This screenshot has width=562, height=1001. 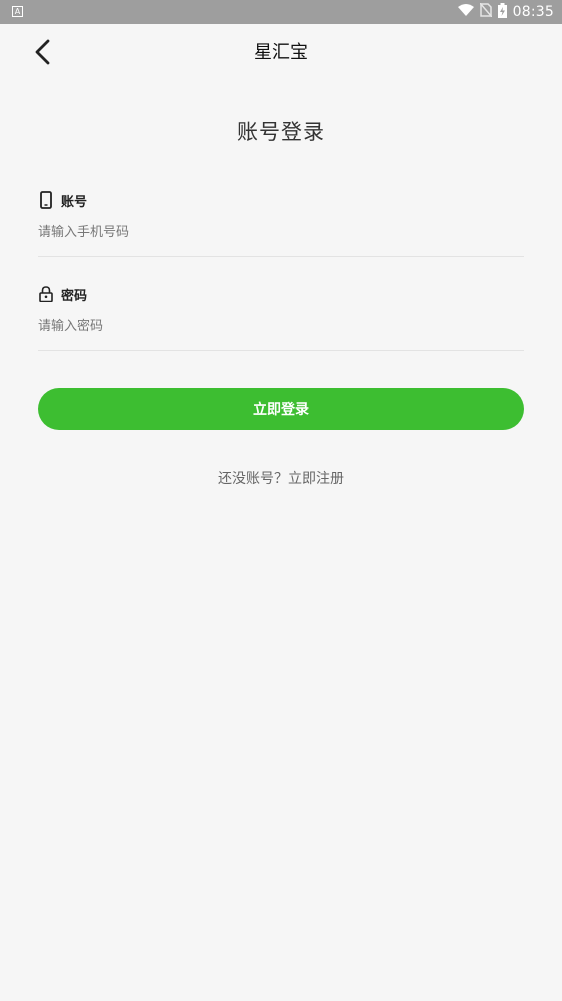 What do you see at coordinates (46, 294) in the screenshot?
I see `lock-icon` at bounding box center [46, 294].